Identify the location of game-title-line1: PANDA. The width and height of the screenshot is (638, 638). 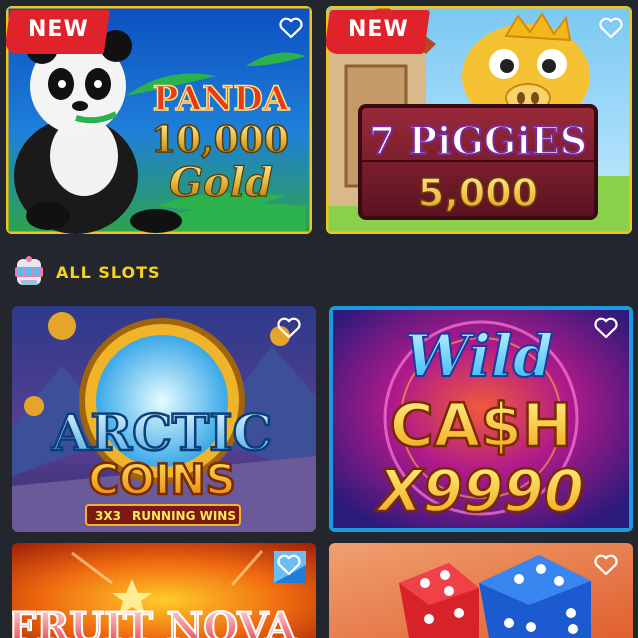
(221, 99).